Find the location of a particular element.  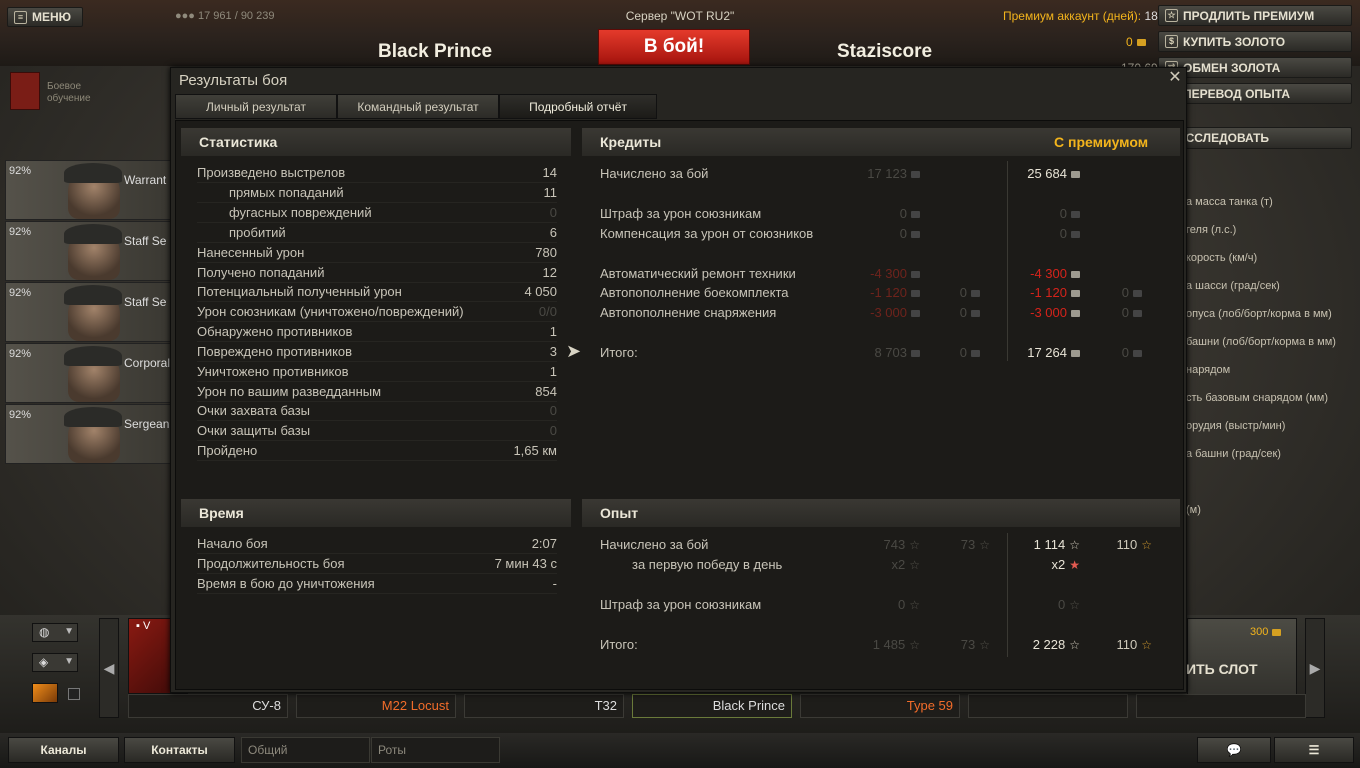

crew-rank: Staff Se is located at coordinates (145, 241).